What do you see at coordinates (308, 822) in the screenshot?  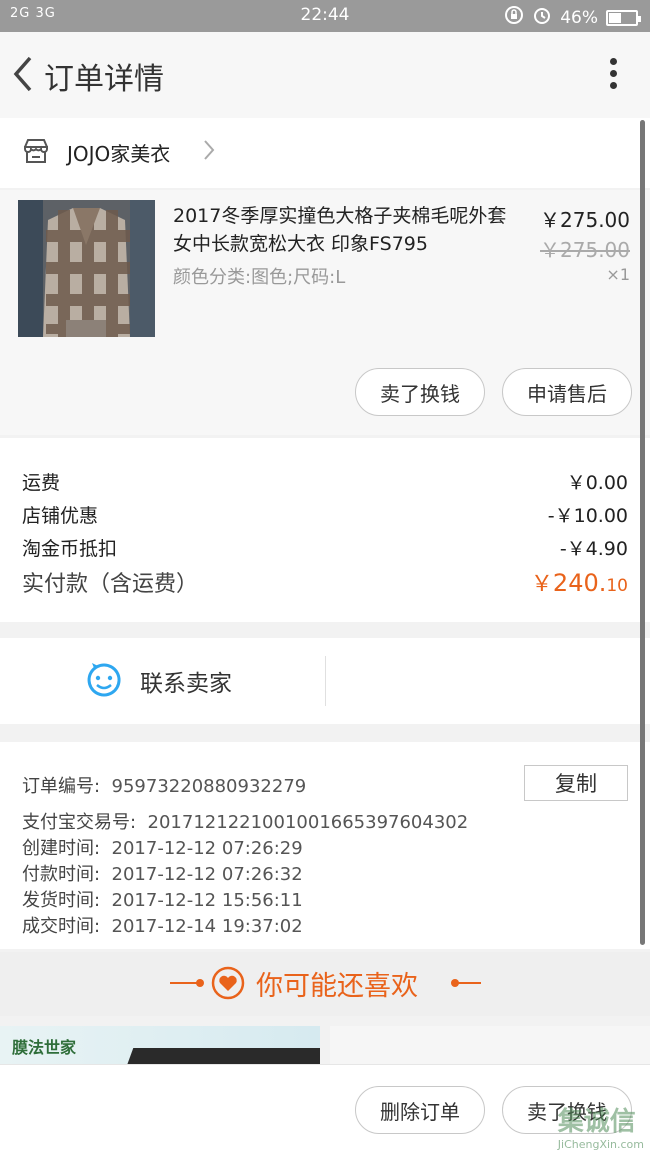 I see `alipay-number: 2017121221001001665397604302` at bounding box center [308, 822].